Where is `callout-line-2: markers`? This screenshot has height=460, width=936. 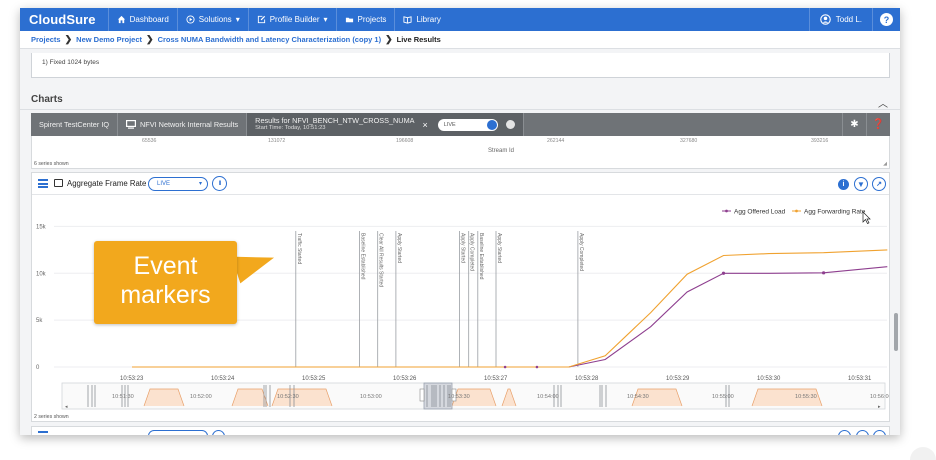 callout-line-2: markers is located at coordinates (165, 295).